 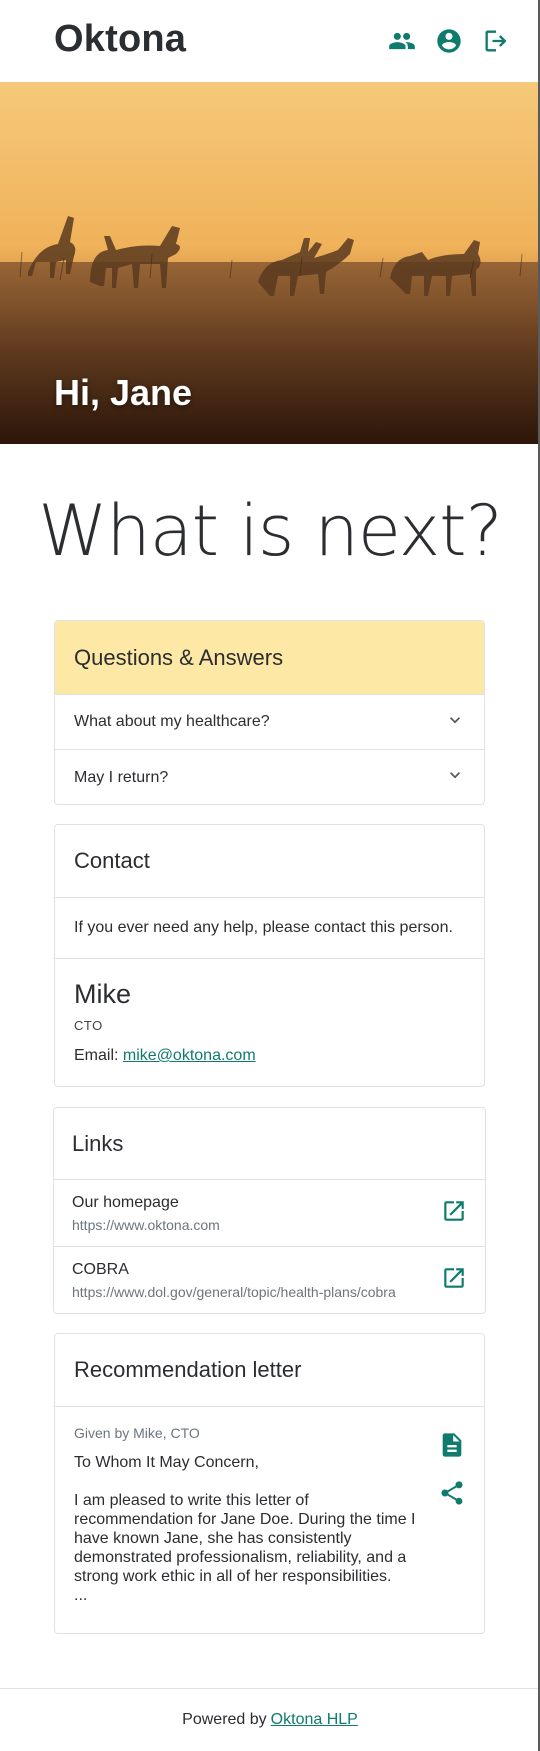 What do you see at coordinates (269, 1144) in the screenshot?
I see `links-card-title: Links` at bounding box center [269, 1144].